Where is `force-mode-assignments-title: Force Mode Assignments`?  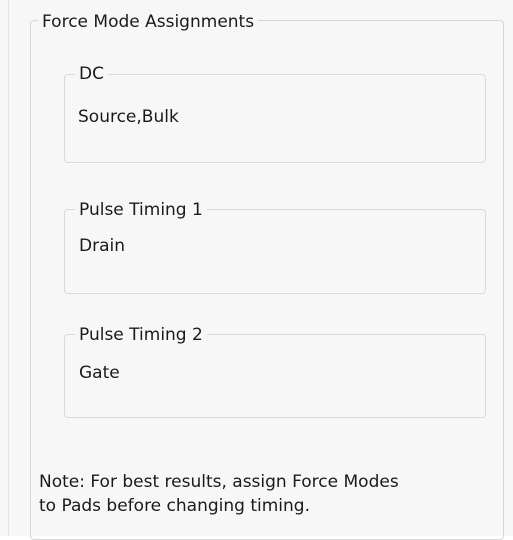
force-mode-assignments-title: Force Mode Assignments is located at coordinates (148, 22).